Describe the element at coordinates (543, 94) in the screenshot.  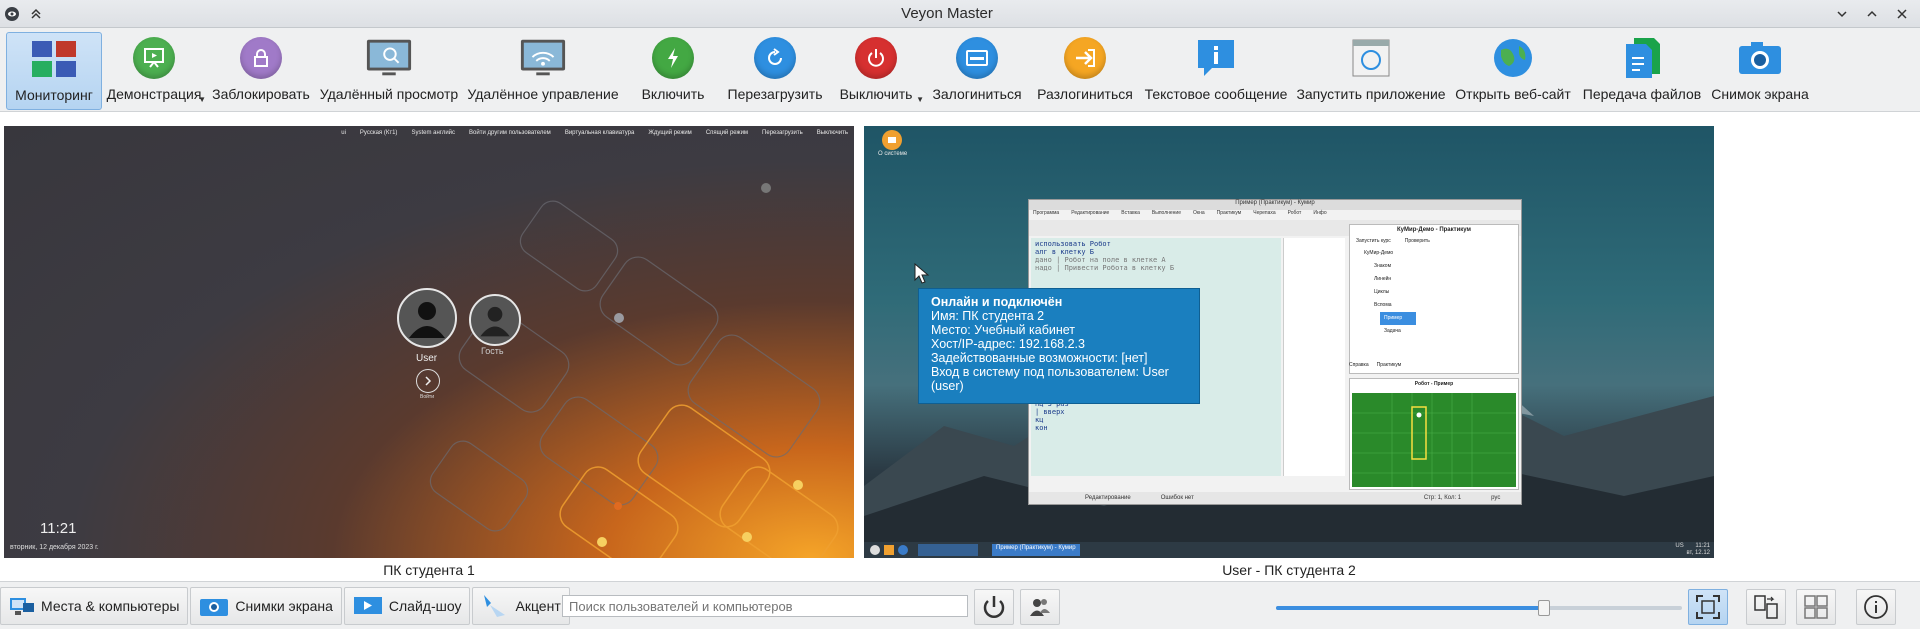
I see `tool-label: Удалённое управление` at that location.